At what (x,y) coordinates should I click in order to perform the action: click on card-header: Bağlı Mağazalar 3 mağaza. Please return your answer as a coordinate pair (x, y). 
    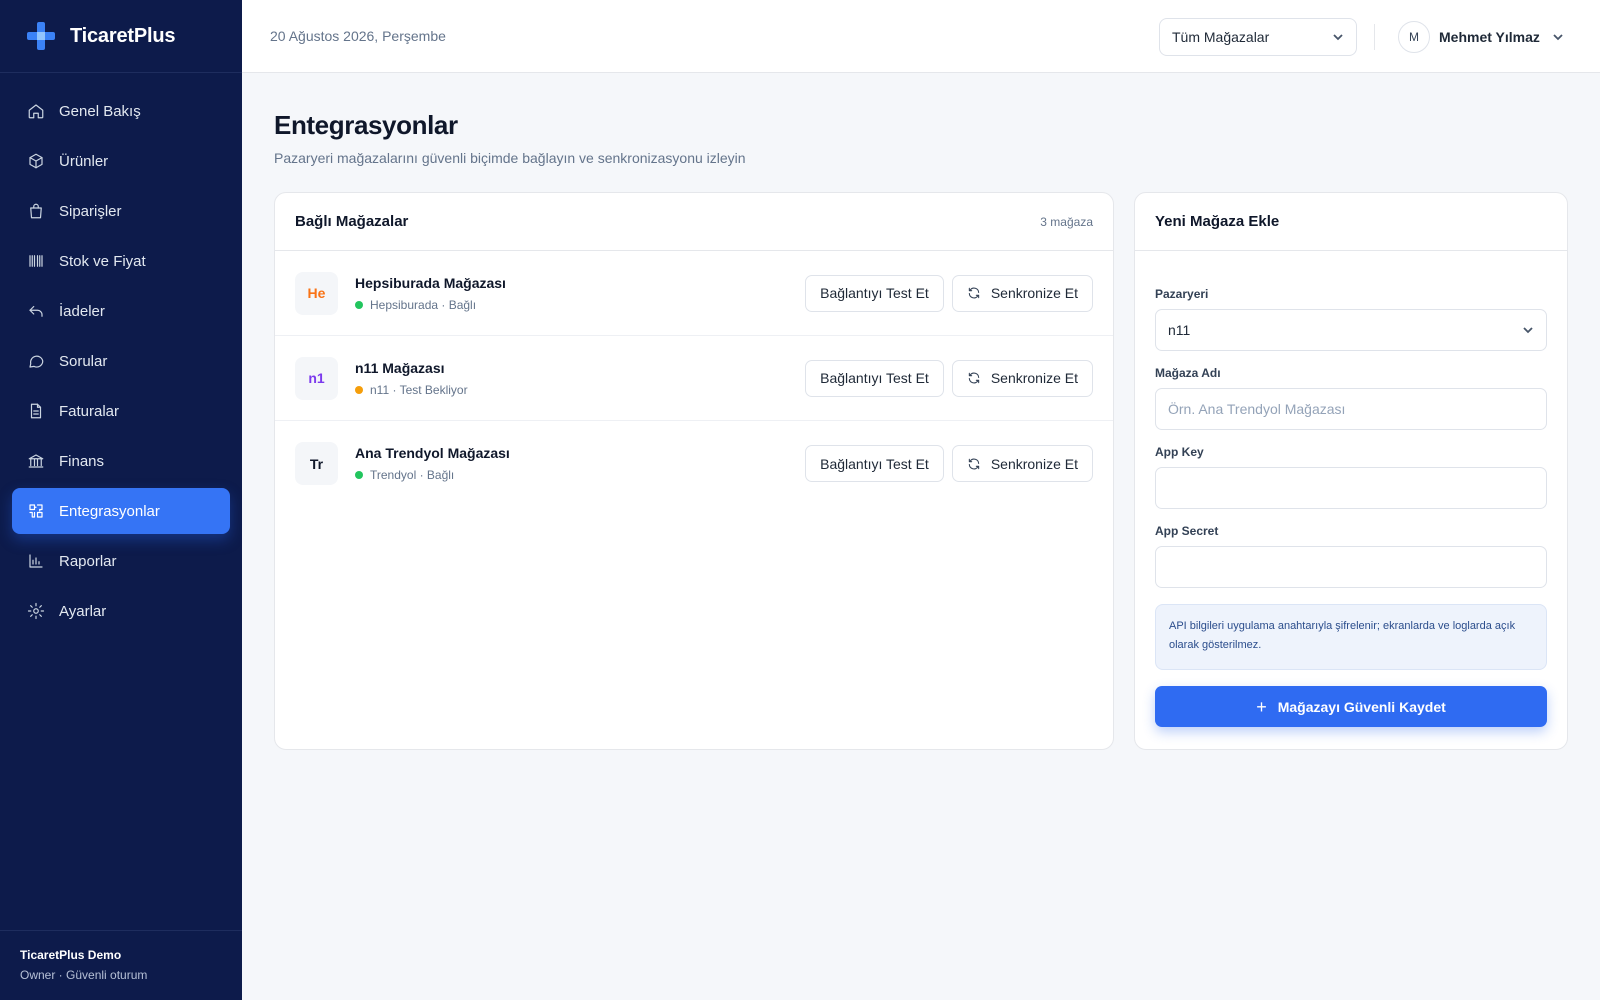
    Looking at the image, I should click on (694, 222).